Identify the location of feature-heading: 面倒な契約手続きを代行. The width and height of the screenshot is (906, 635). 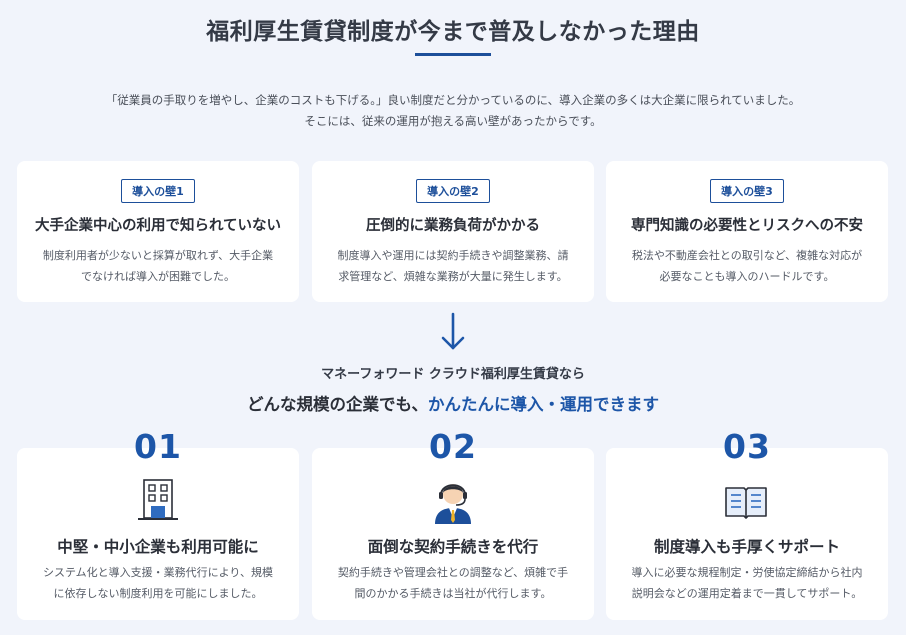
(453, 547).